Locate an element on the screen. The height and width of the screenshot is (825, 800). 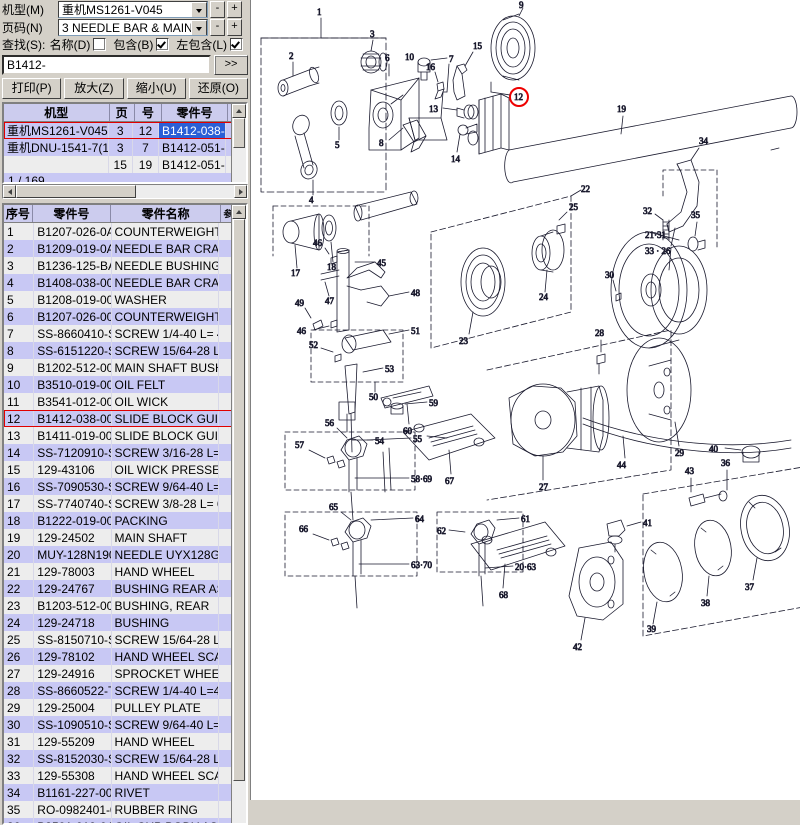
part-number: 129-55308 is located at coordinates (73, 775).